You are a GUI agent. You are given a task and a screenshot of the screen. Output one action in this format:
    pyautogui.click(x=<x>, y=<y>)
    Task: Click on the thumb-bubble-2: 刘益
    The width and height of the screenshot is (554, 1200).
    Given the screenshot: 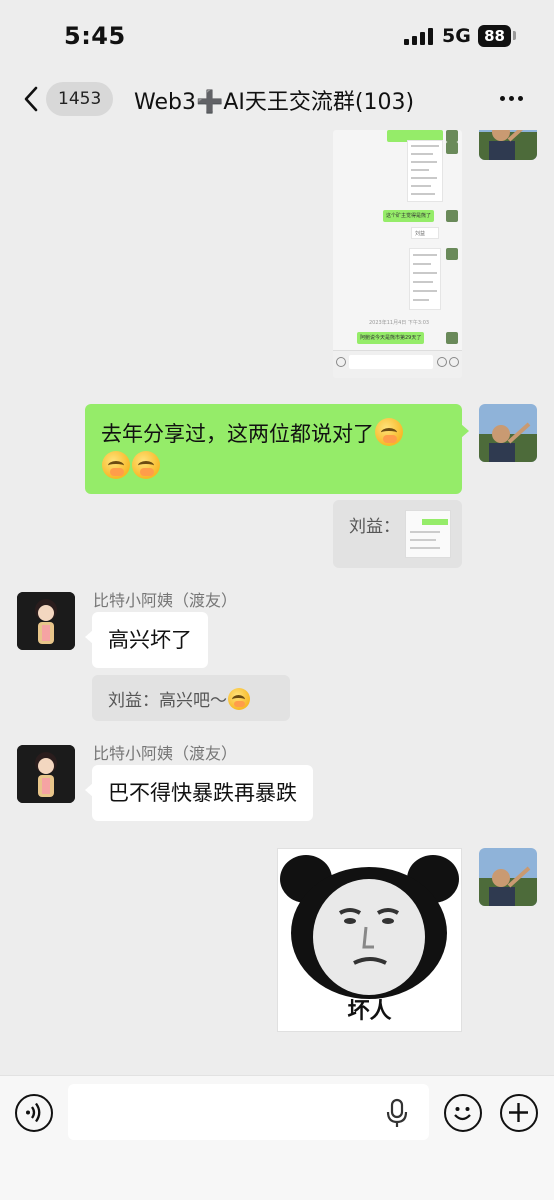 What is the action you would take?
    pyautogui.click(x=425, y=233)
    